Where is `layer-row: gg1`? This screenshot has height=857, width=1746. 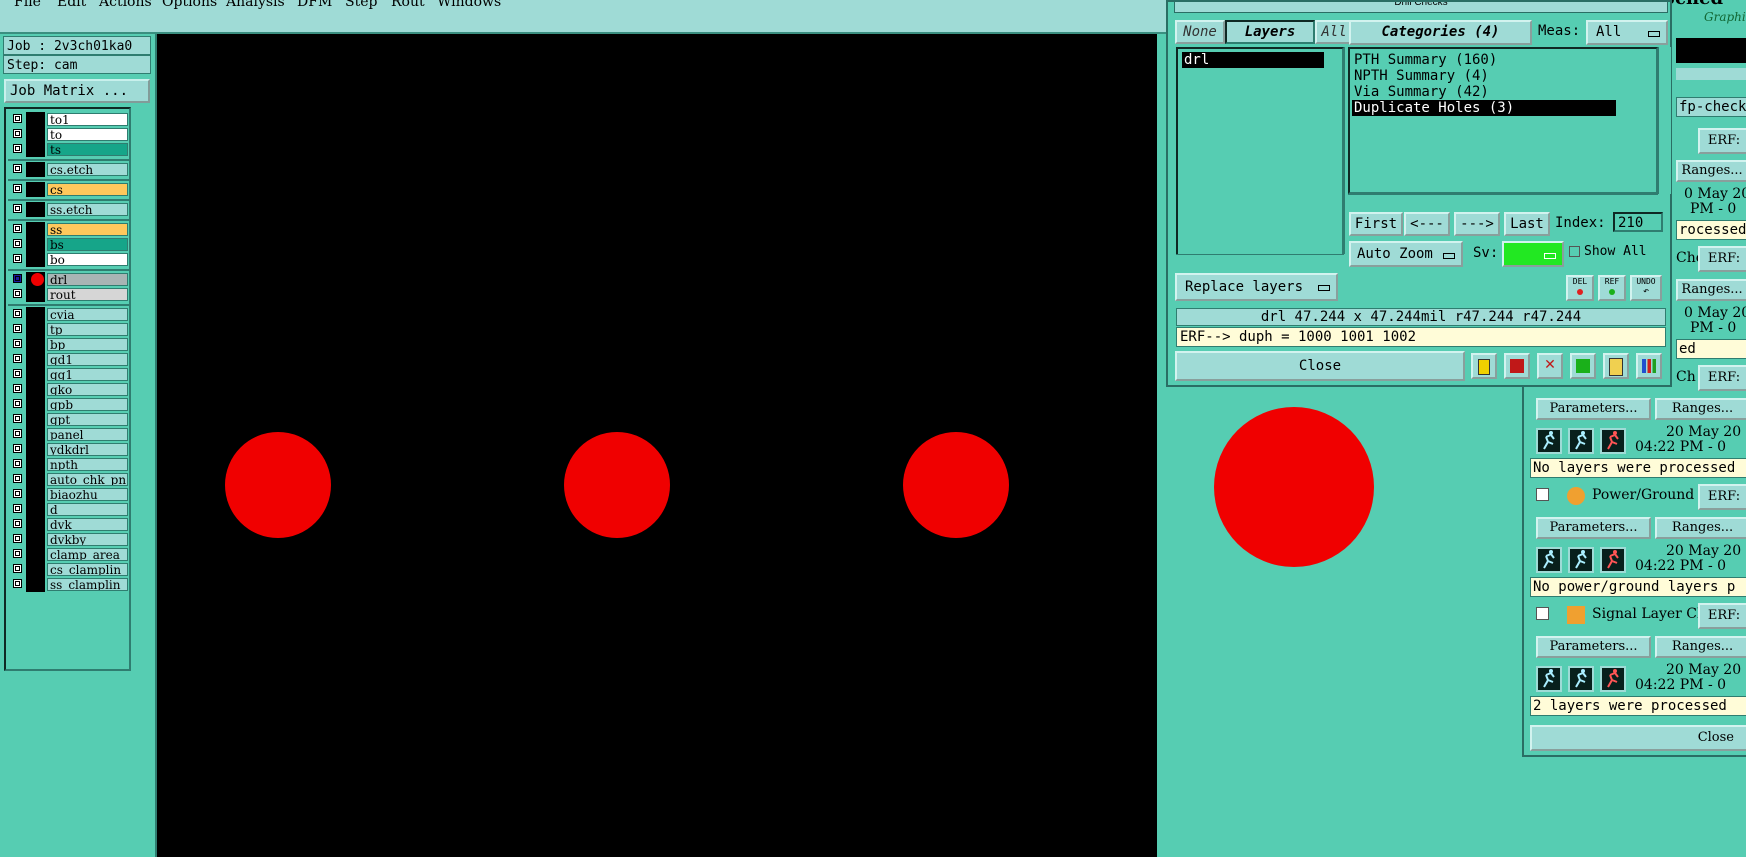
layer-row: gg1 is located at coordinates (68, 374).